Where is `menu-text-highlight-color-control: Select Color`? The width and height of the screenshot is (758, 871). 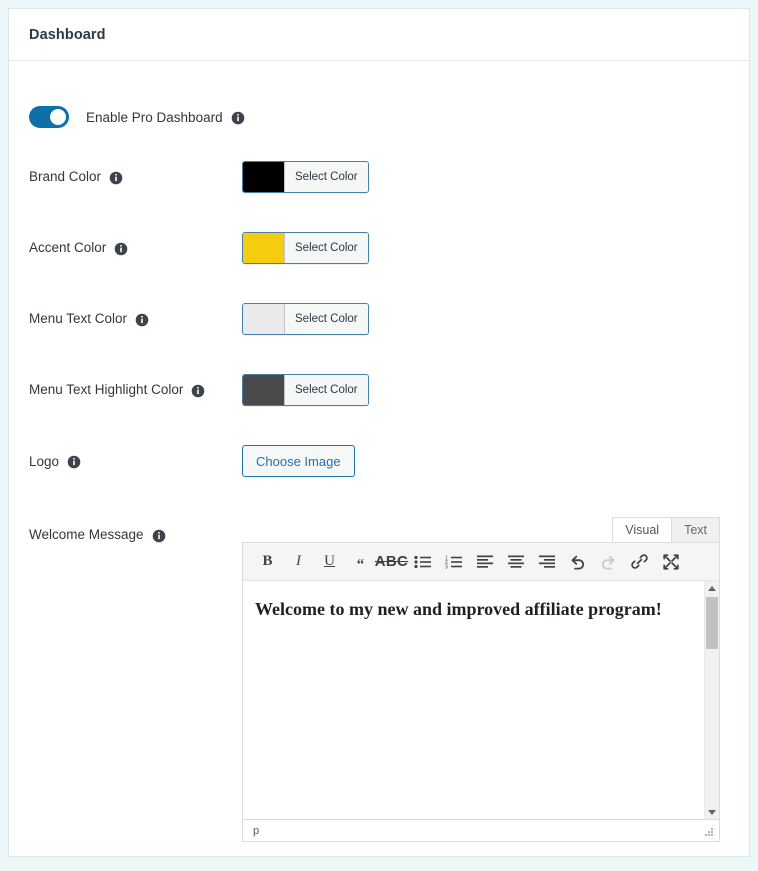
menu-text-highlight-color-control: Select Color is located at coordinates (305, 389).